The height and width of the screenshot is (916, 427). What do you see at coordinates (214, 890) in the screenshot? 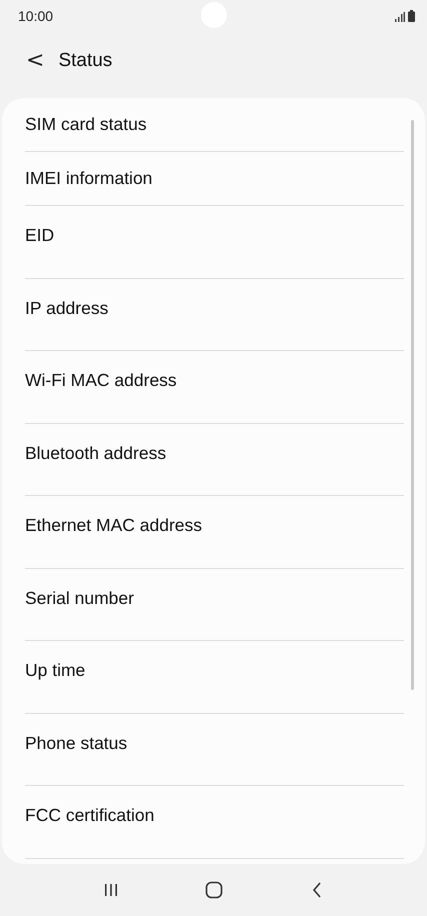
I see `home-icon` at bounding box center [214, 890].